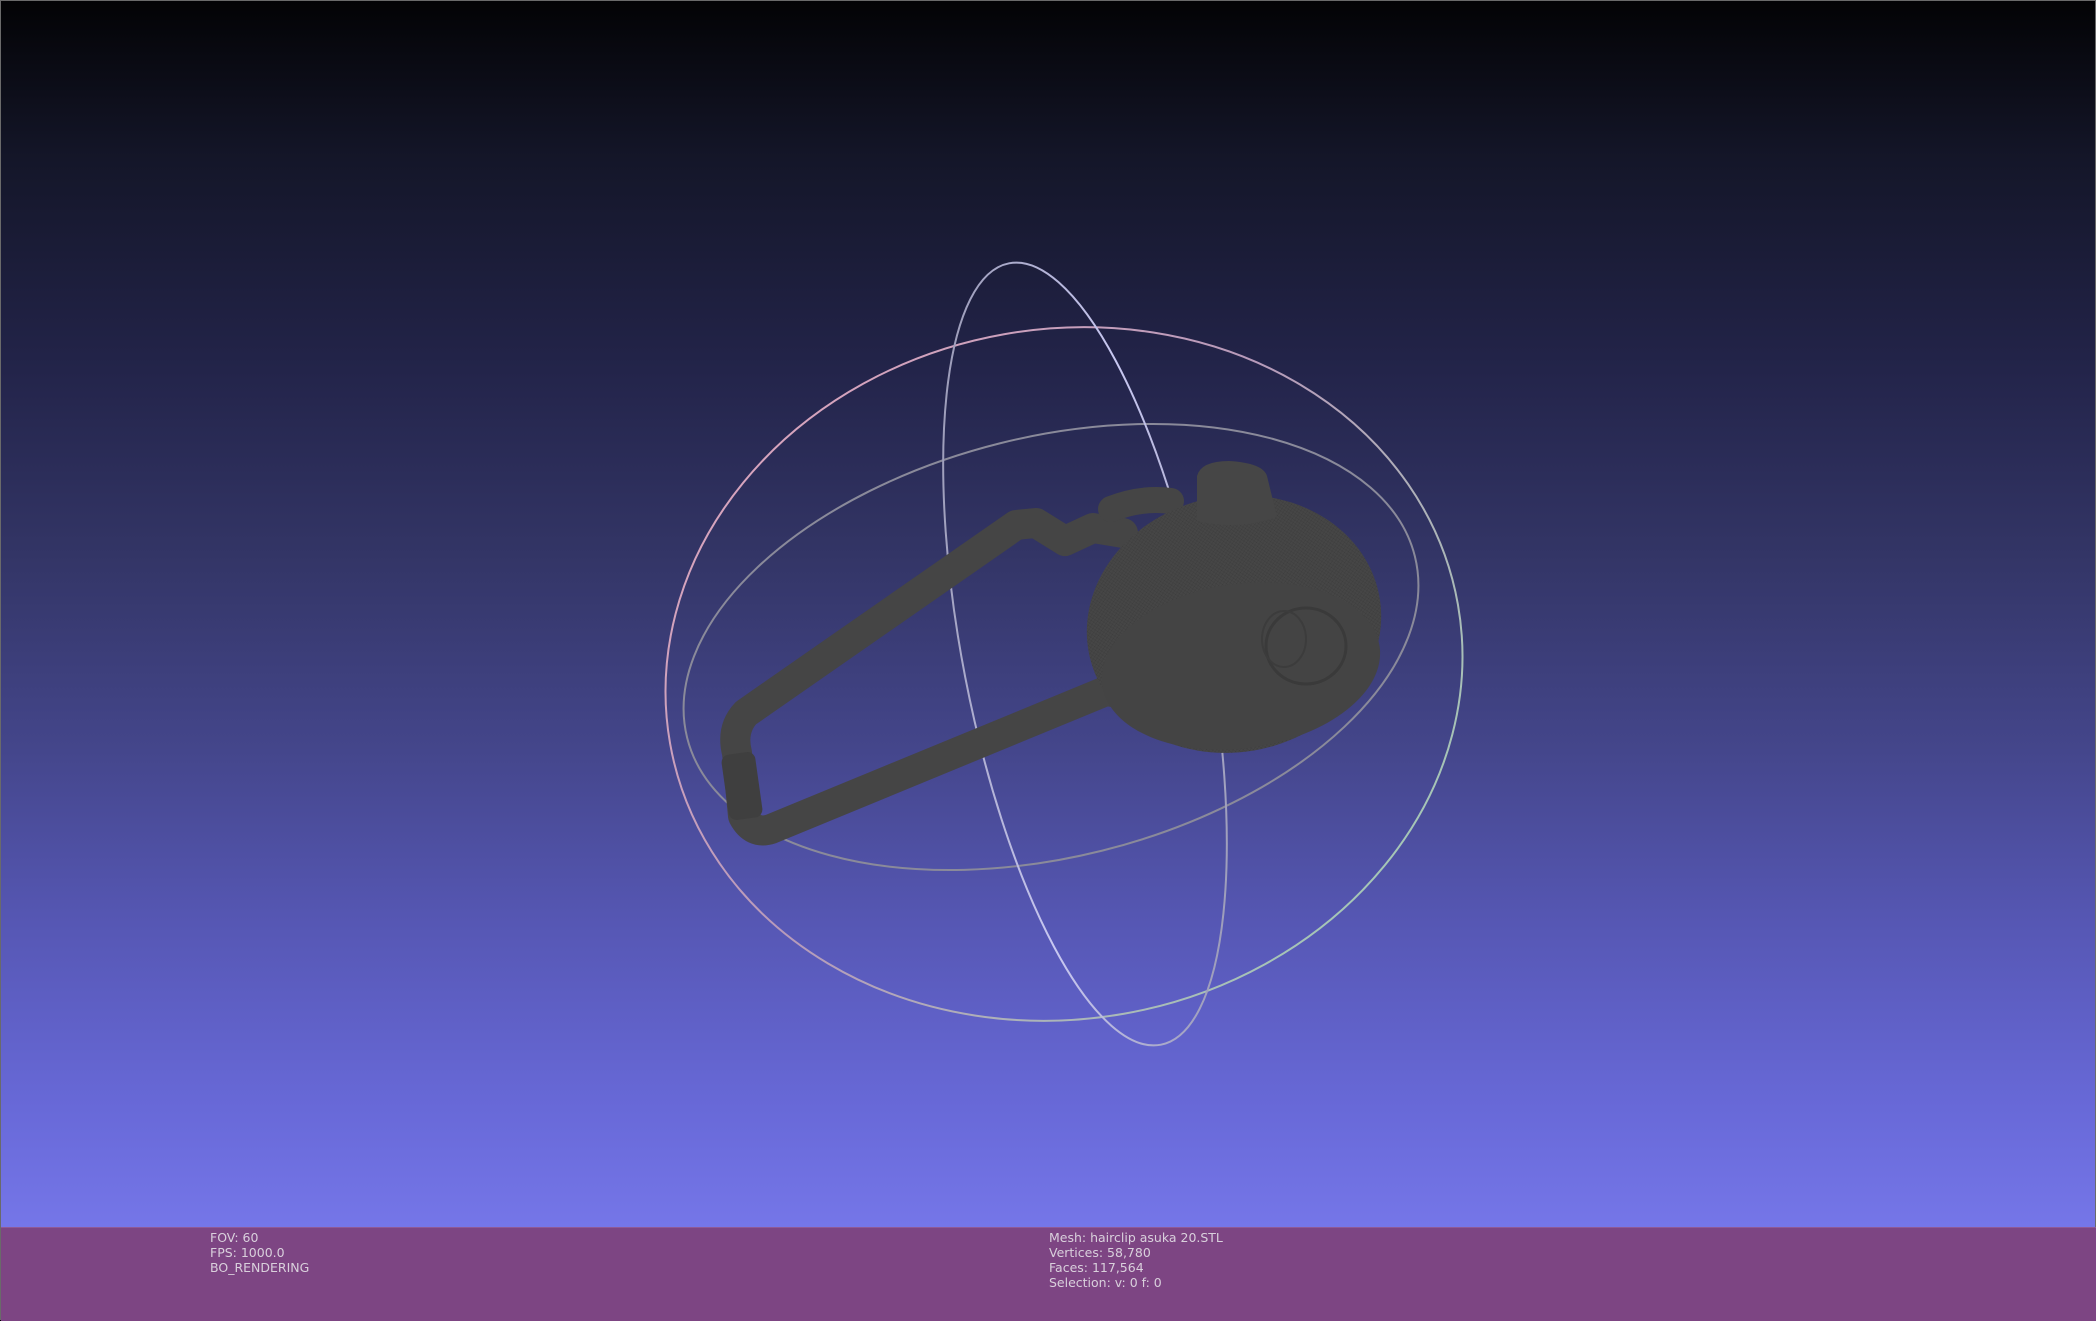 The width and height of the screenshot is (2096, 1321). What do you see at coordinates (234, 1237) in the screenshot?
I see `fov-readout: FOV: 60` at bounding box center [234, 1237].